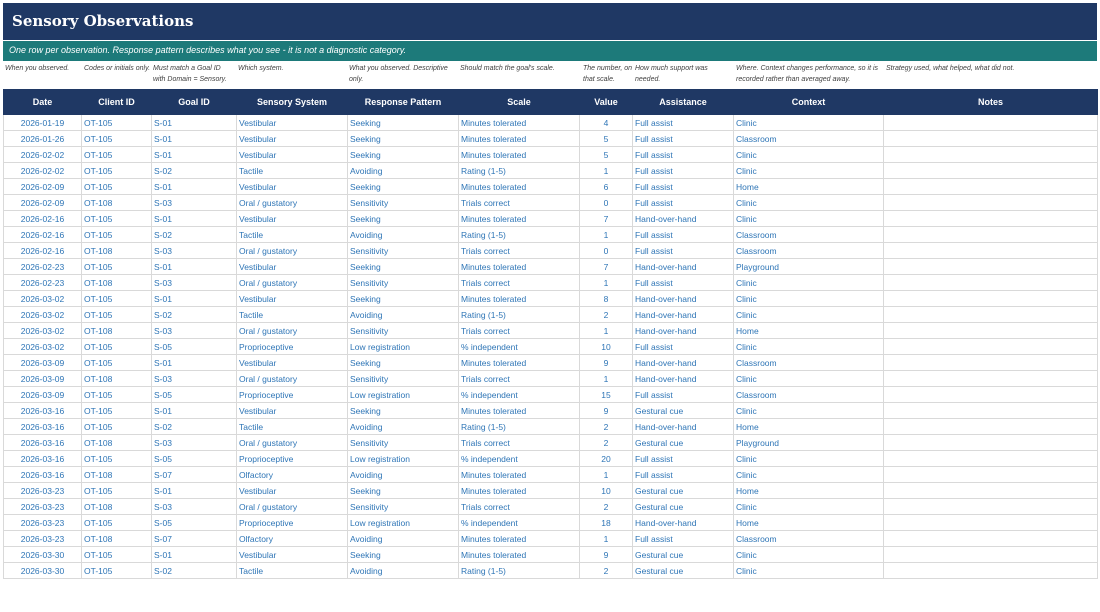 The width and height of the screenshot is (1100, 612). What do you see at coordinates (606, 506) in the screenshot?
I see `cell-value: 2` at bounding box center [606, 506].